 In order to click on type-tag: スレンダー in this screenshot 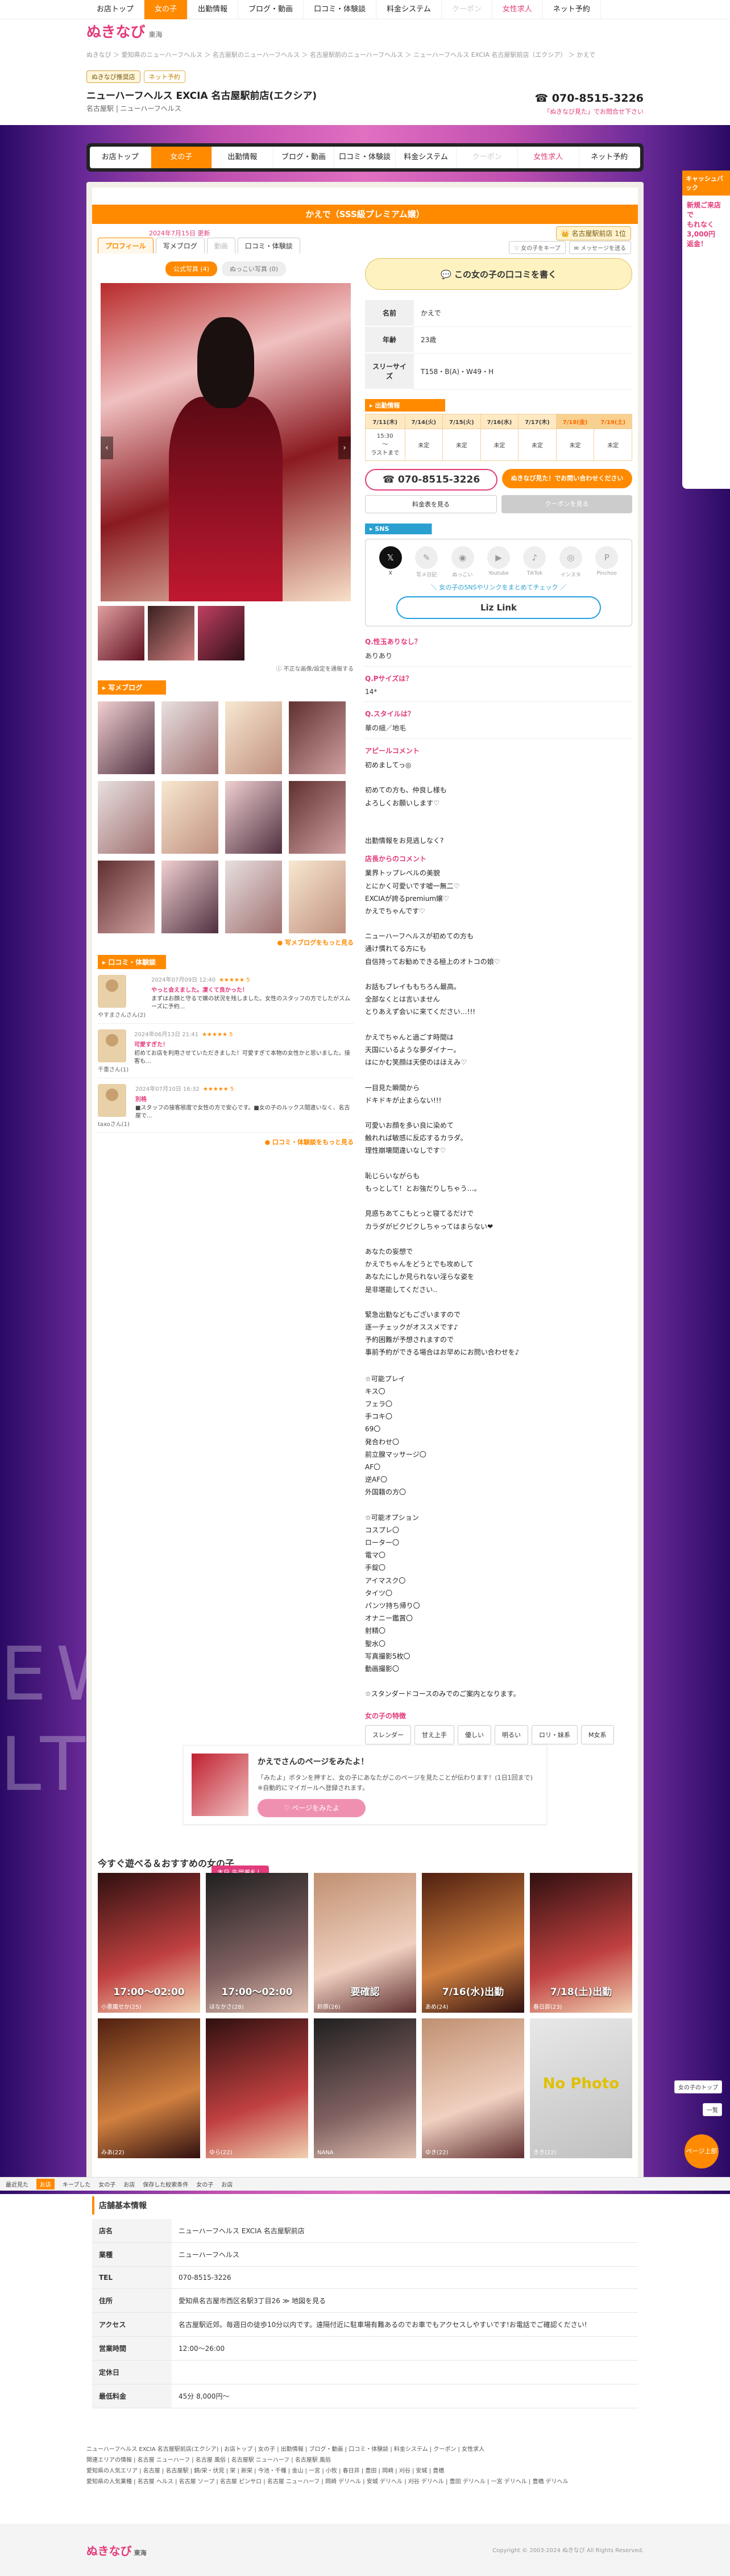, I will do `click(388, 1734)`.